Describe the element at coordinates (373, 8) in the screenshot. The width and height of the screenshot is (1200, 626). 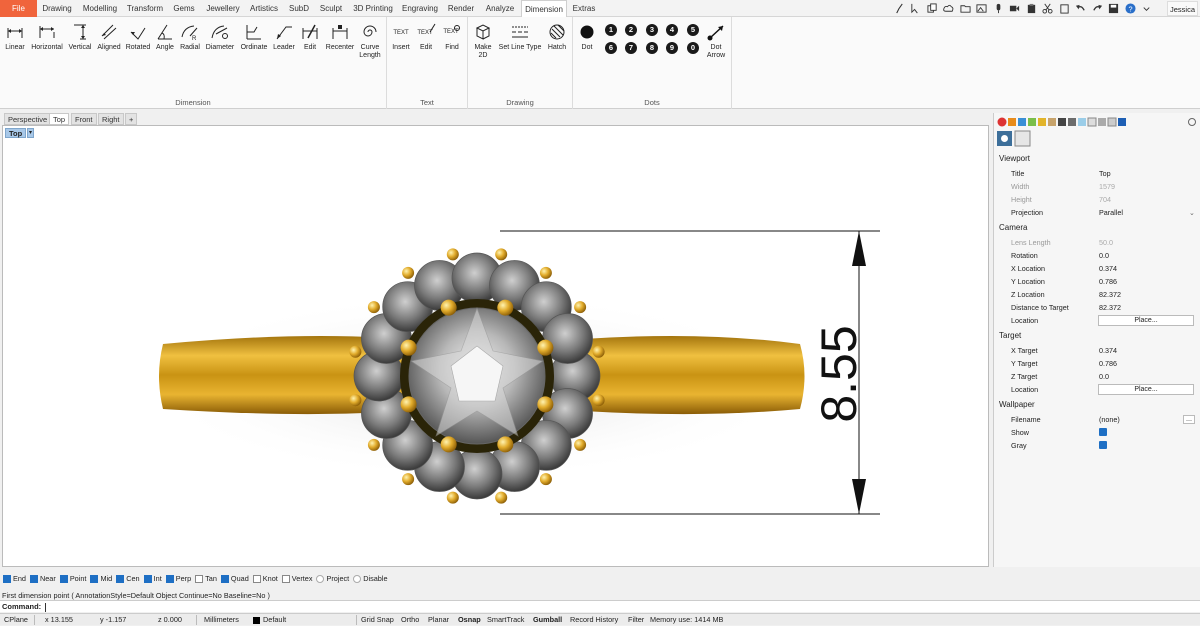
I see `menu-tab-3d-printing: 3D Printing` at that location.